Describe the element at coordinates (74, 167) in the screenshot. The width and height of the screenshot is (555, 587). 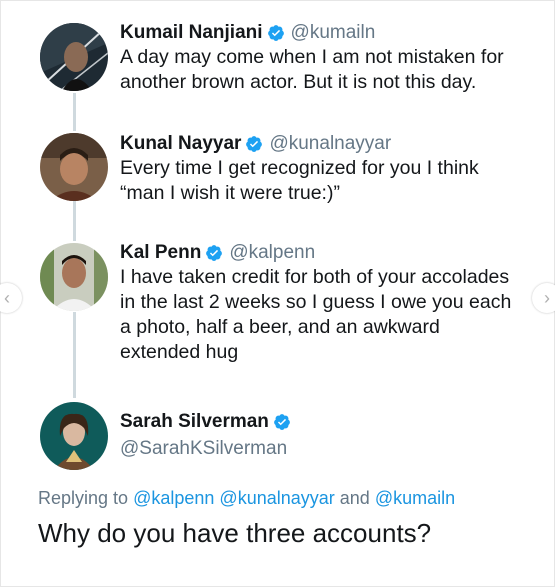
I see `avatar-kunal` at that location.